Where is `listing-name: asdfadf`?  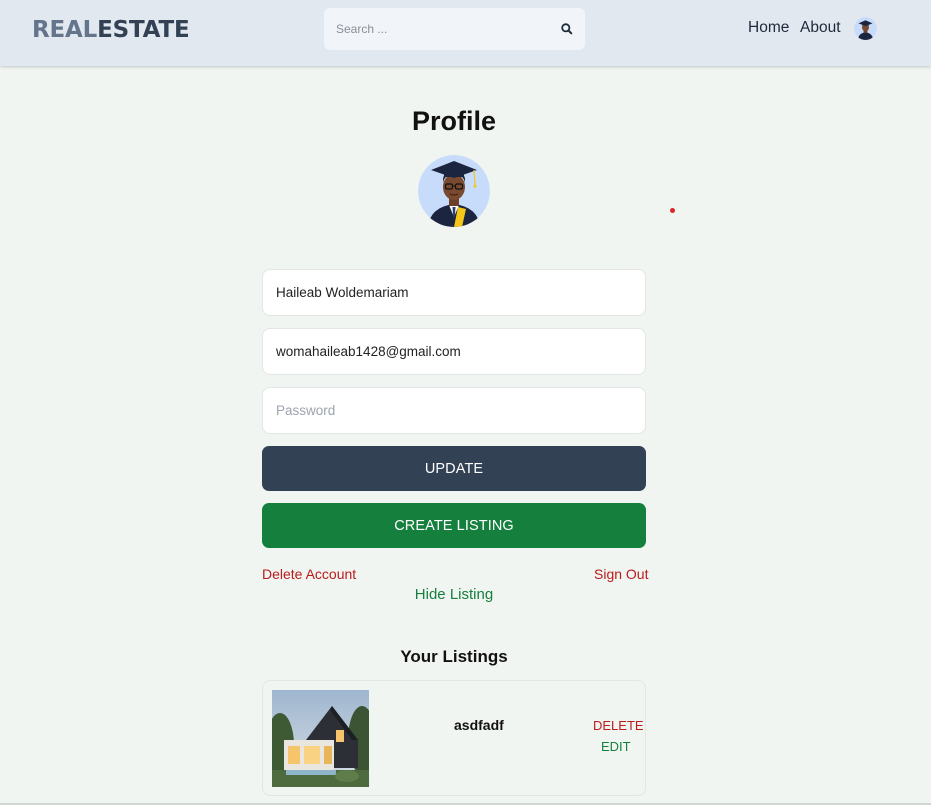 listing-name: asdfadf is located at coordinates (479, 725).